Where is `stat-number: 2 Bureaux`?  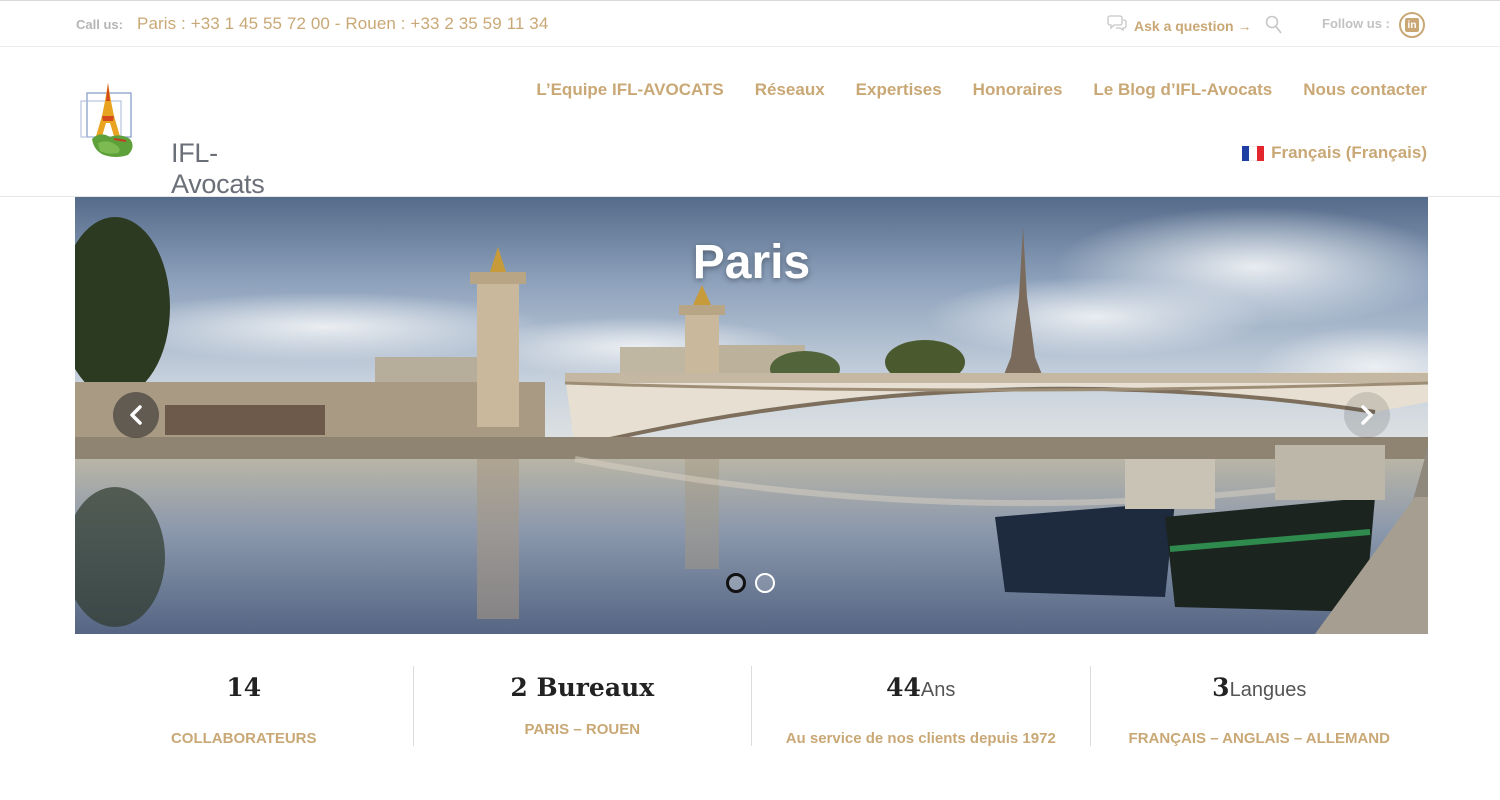 stat-number: 2 Bureaux is located at coordinates (582, 687).